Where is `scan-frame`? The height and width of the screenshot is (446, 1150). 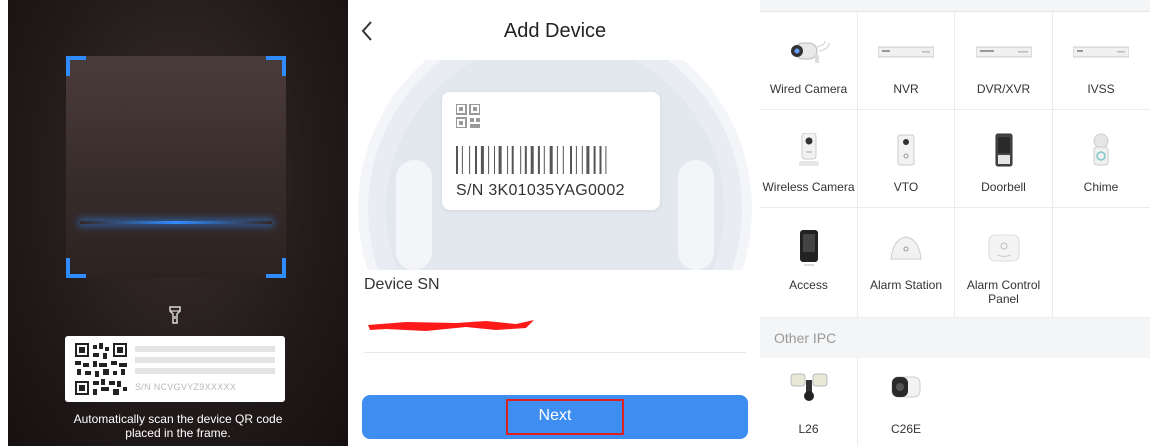
scan-frame is located at coordinates (176, 167).